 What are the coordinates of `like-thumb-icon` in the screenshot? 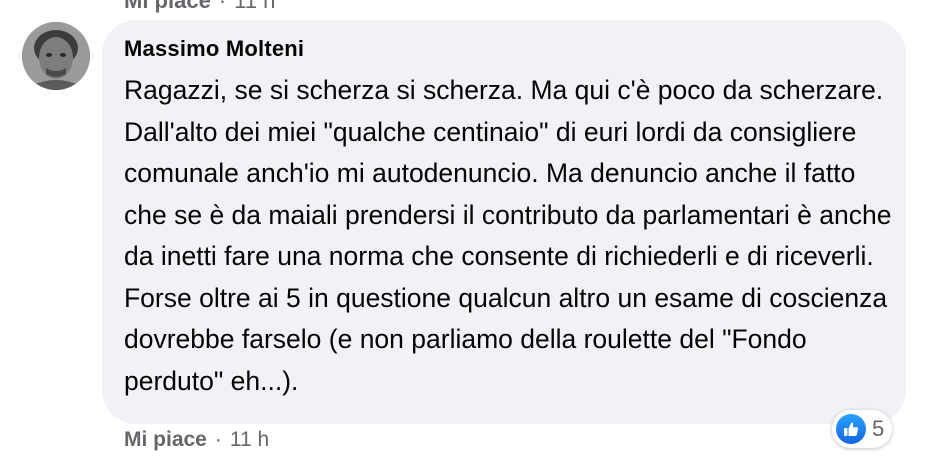 It's located at (851, 429).